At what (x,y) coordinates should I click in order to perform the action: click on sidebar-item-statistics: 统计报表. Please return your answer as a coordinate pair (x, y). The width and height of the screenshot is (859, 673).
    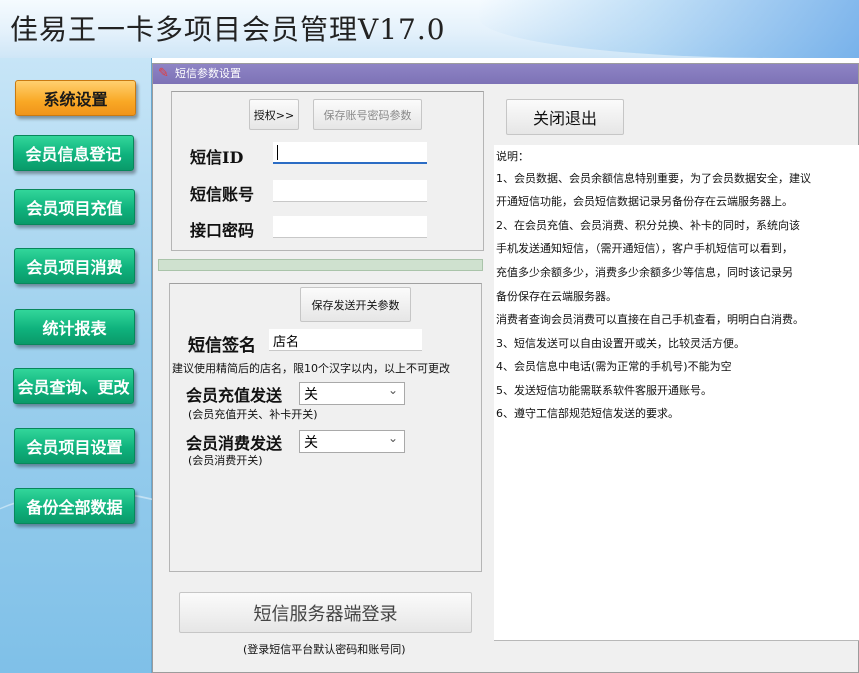
    Looking at the image, I should click on (74, 327).